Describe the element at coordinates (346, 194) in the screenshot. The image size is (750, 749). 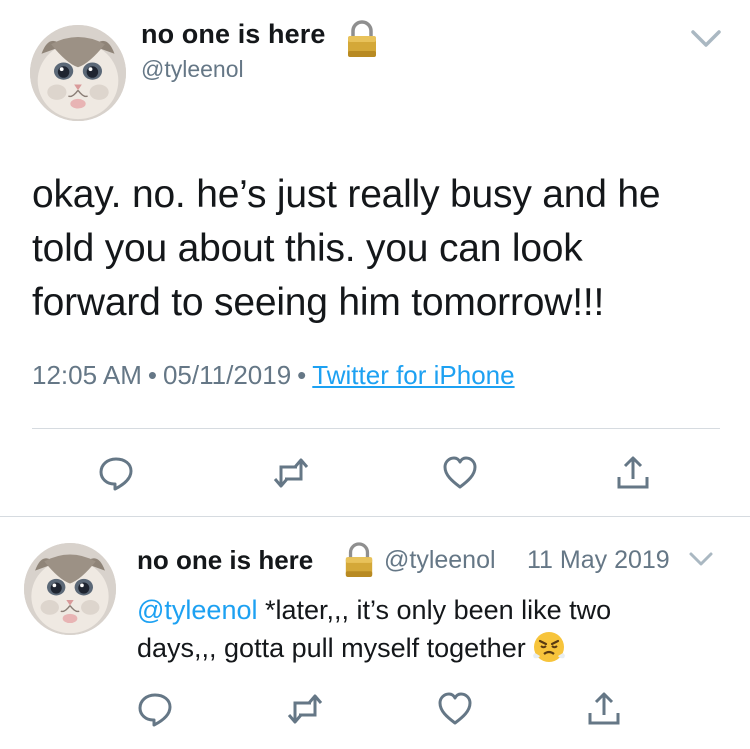
I see `tweet-text-line: okay. no. he’s just really busy and he` at that location.